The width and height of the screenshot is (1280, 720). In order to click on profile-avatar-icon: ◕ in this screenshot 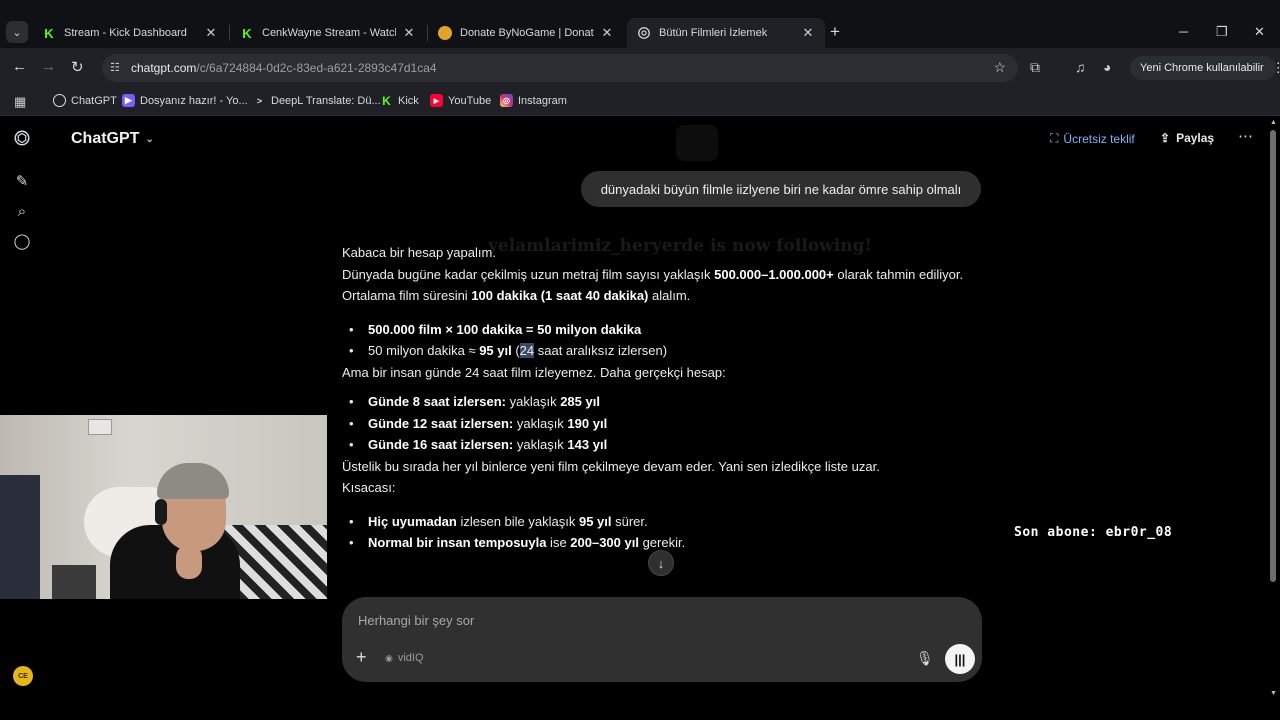, I will do `click(1107, 67)`.